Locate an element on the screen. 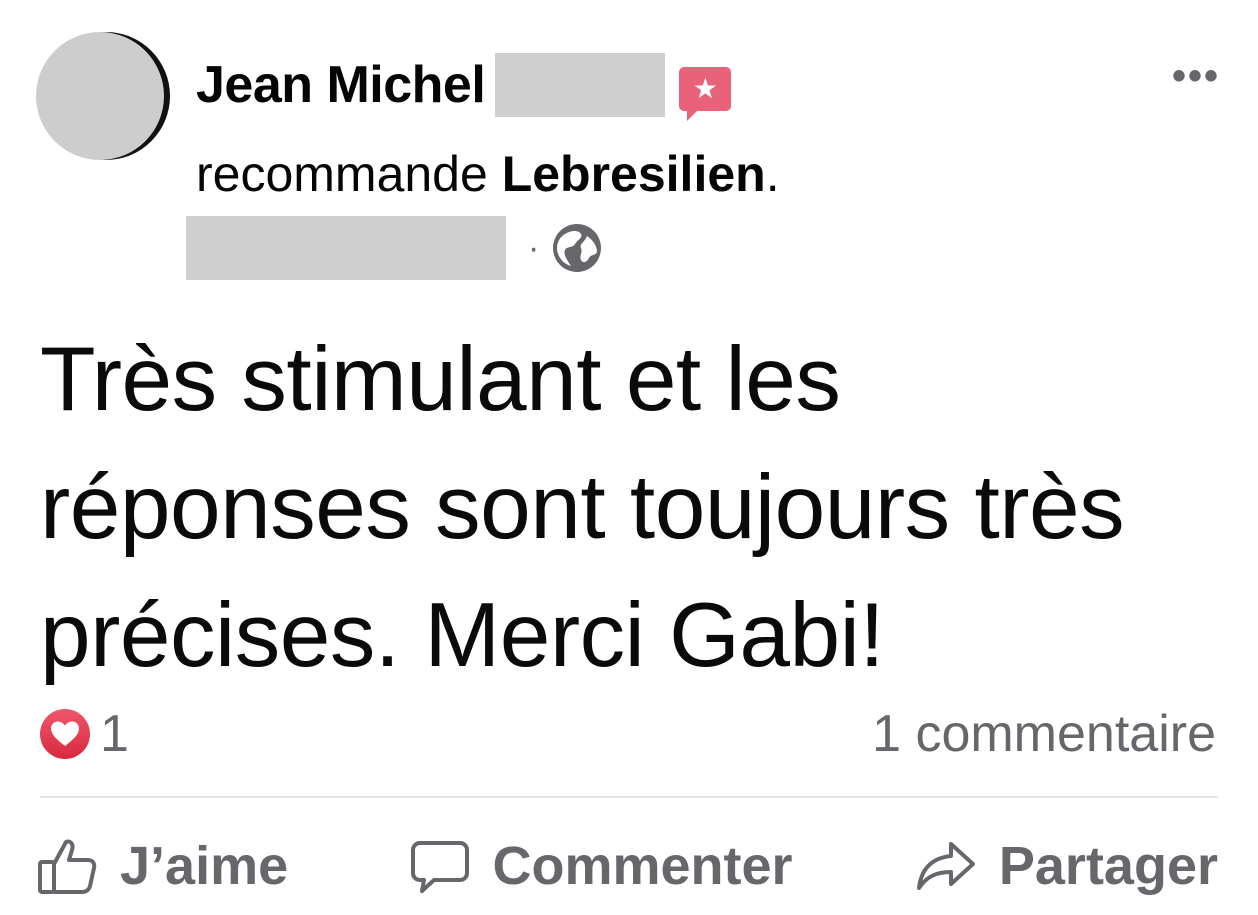 This screenshot has width=1258, height=915. comment-label: Commenter is located at coordinates (642, 866).